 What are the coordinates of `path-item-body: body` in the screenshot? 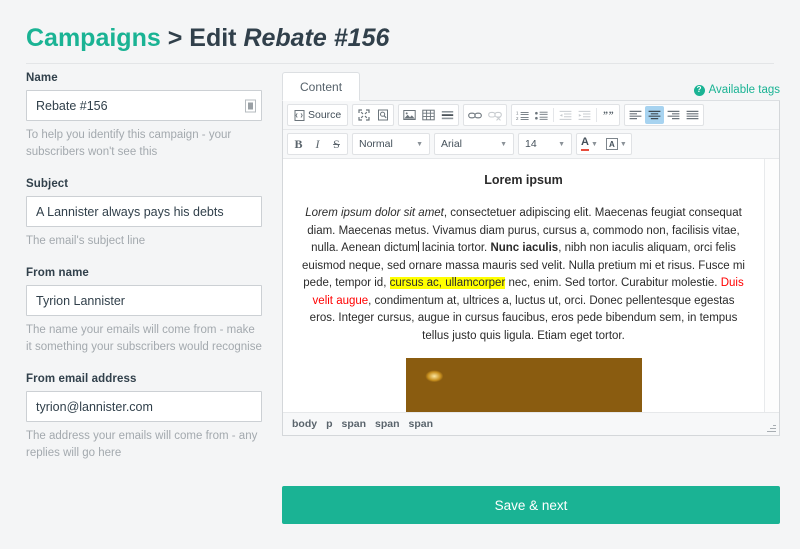 It's located at (304, 424).